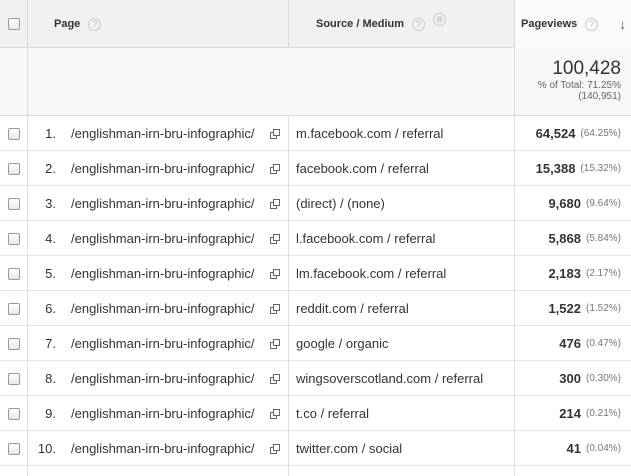 Image resolution: width=631 pixels, height=476 pixels. What do you see at coordinates (50, 273) in the screenshot?
I see `row-index: 5.` at bounding box center [50, 273].